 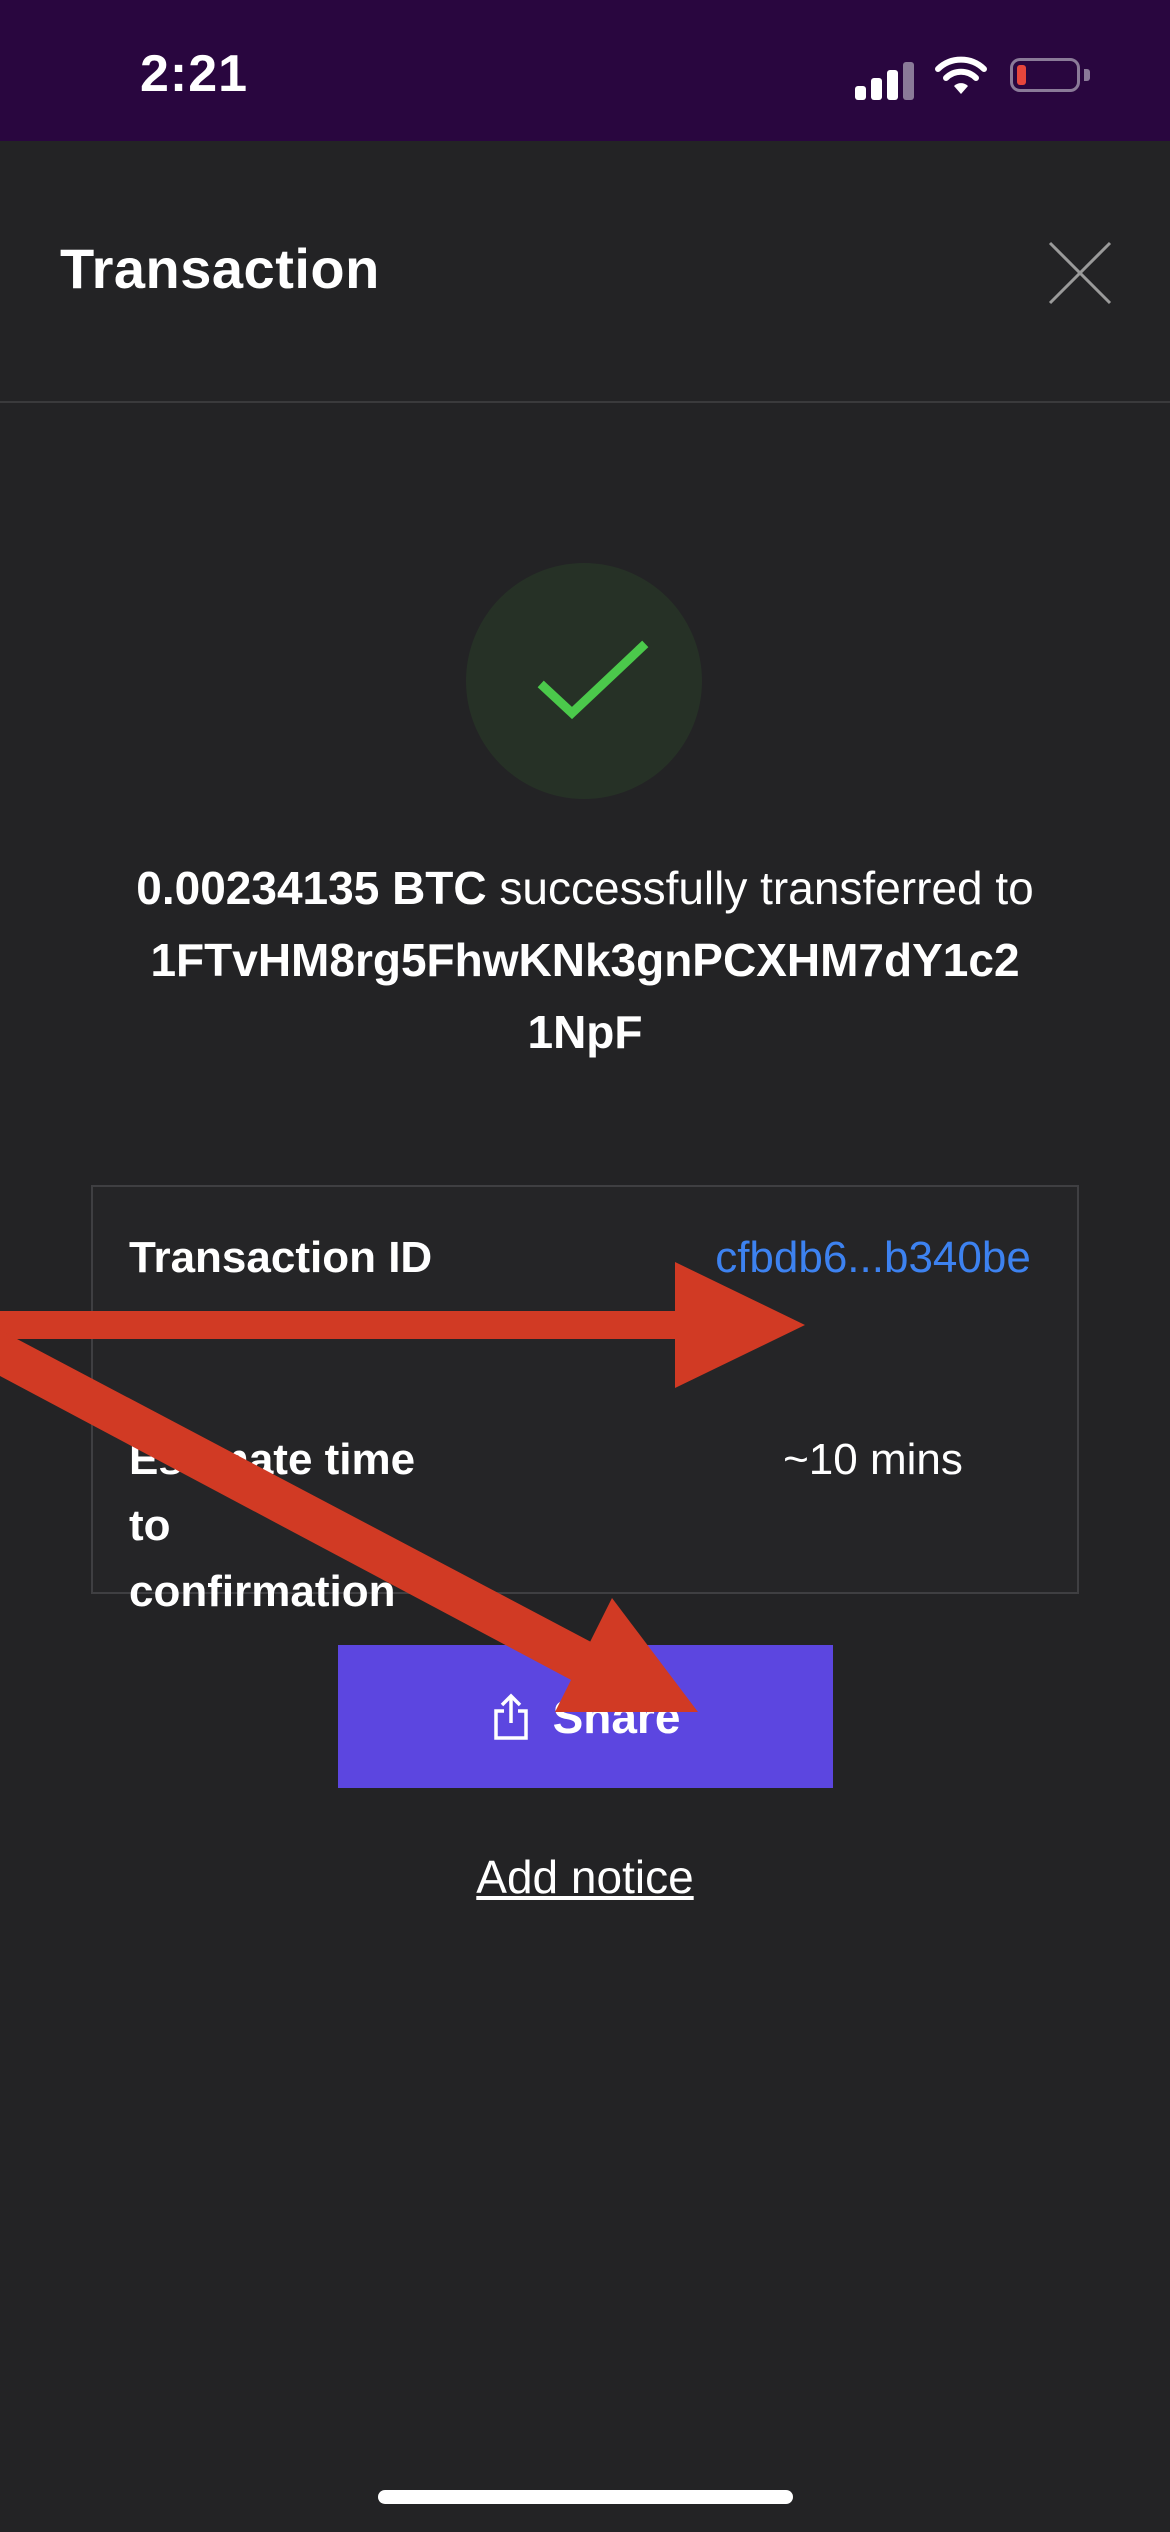 What do you see at coordinates (281, 1257) in the screenshot?
I see `transaction-id-label: Transaction ID` at bounding box center [281, 1257].